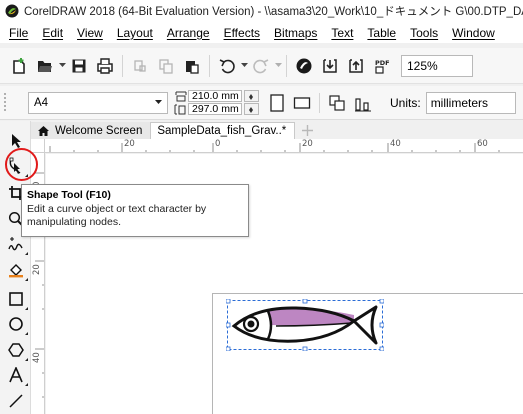 Image resolution: width=523 pixels, height=414 pixels. I want to click on page-width-field: 210.0 mm, so click(215, 96).